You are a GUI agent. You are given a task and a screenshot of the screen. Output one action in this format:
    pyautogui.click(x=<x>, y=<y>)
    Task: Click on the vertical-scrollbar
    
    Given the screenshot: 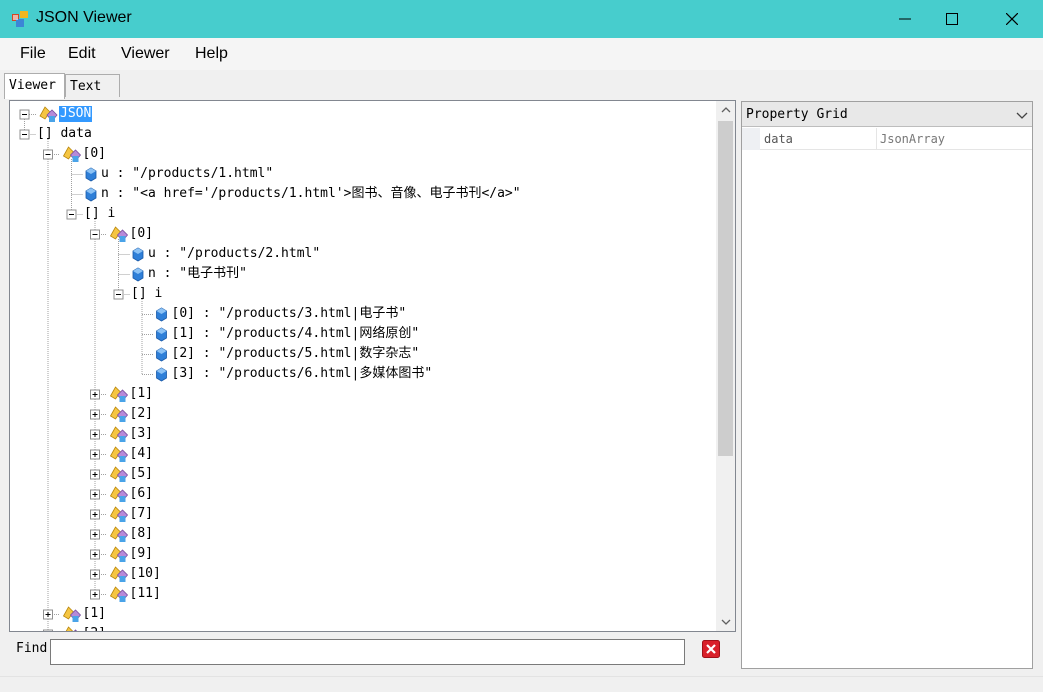 What is the action you would take?
    pyautogui.click(x=725, y=366)
    